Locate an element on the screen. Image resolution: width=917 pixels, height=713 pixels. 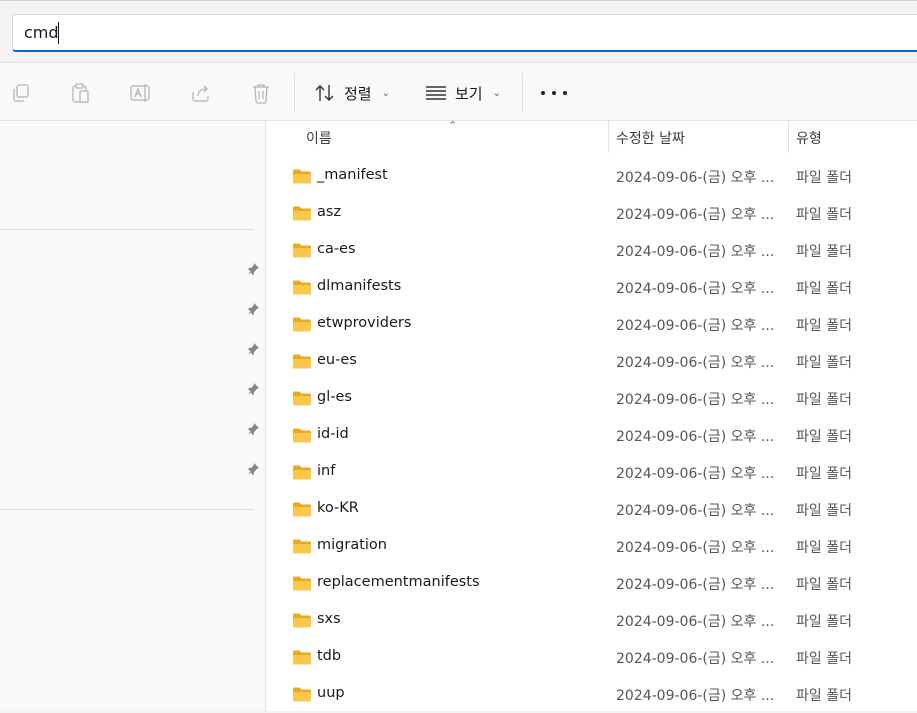
sort-button: 정렬 ⌄ is located at coordinates (352, 93).